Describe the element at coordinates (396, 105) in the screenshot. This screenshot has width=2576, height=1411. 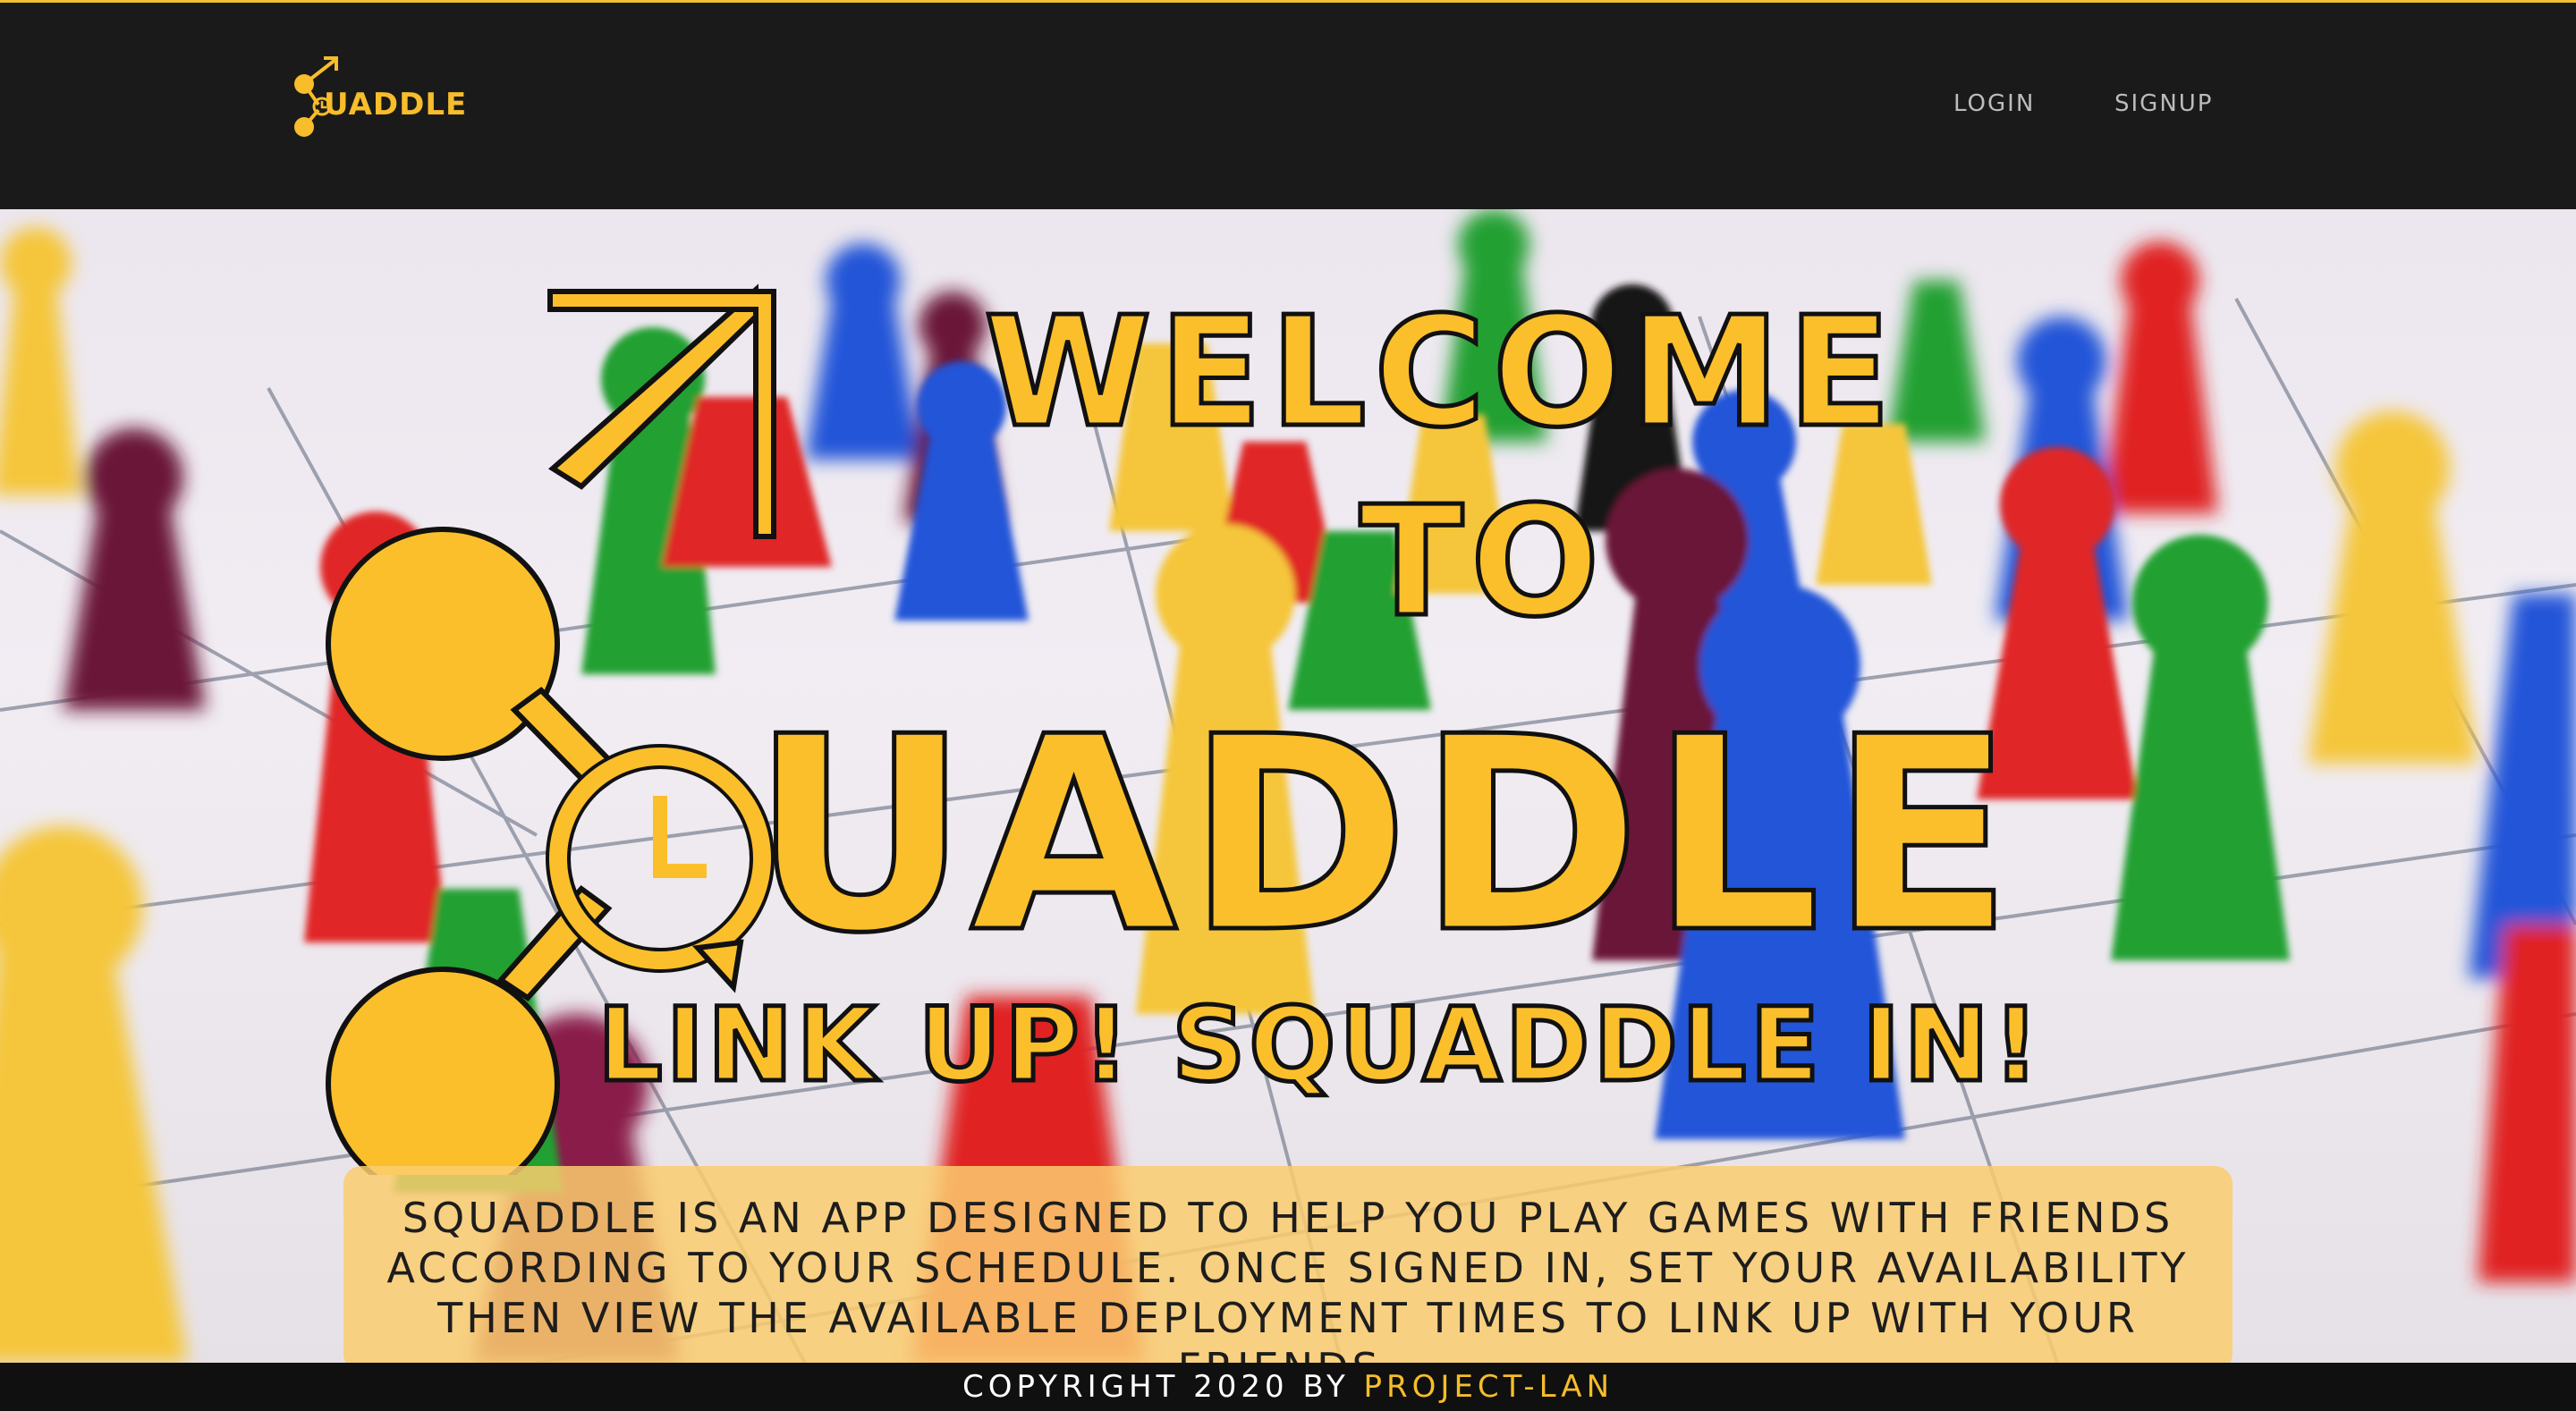
I see `brand-text: UADDLE` at that location.